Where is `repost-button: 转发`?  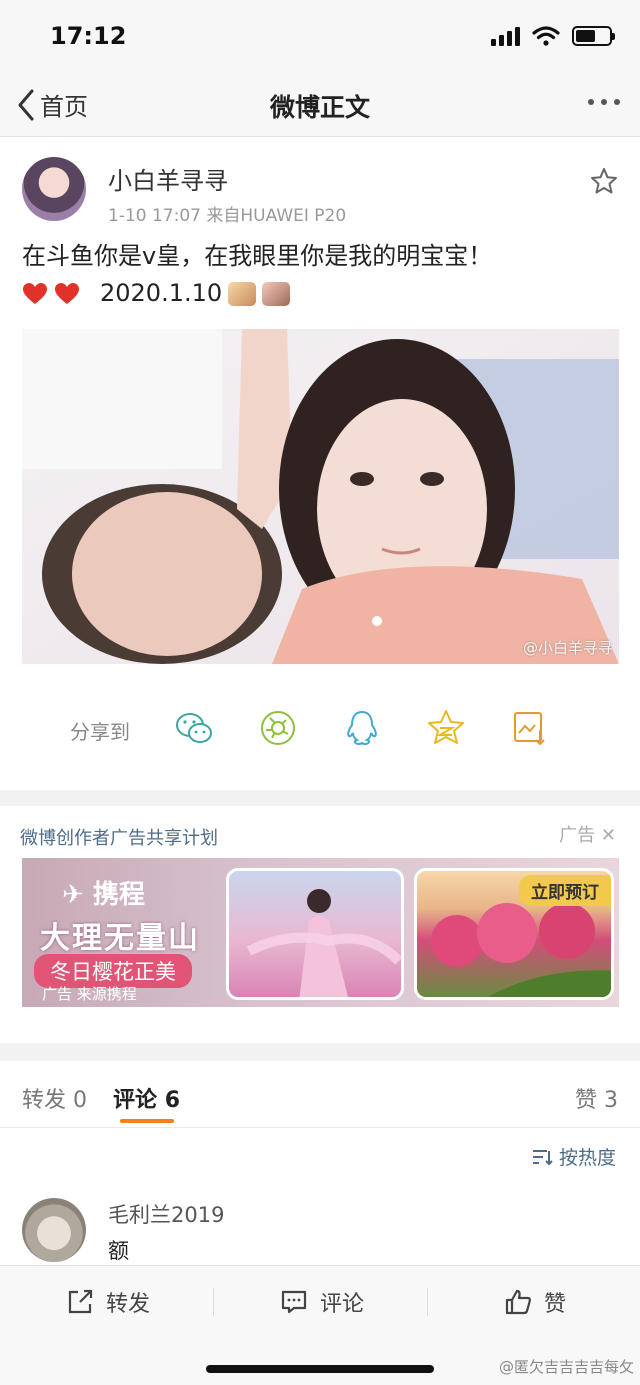 repost-button: 转发 is located at coordinates (108, 1302).